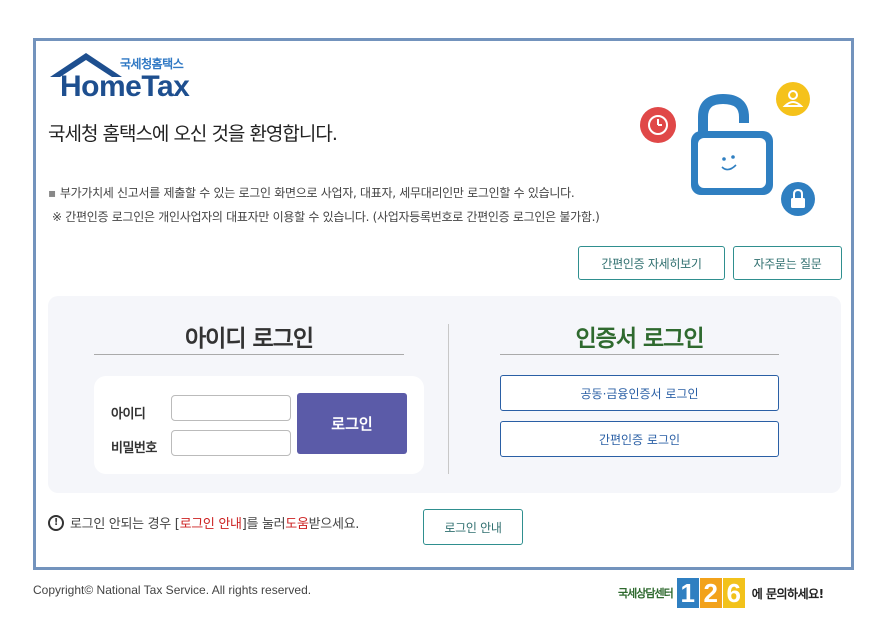 The image size is (892, 627). Describe the element at coordinates (231, 408) in the screenshot. I see `id-input` at that location.